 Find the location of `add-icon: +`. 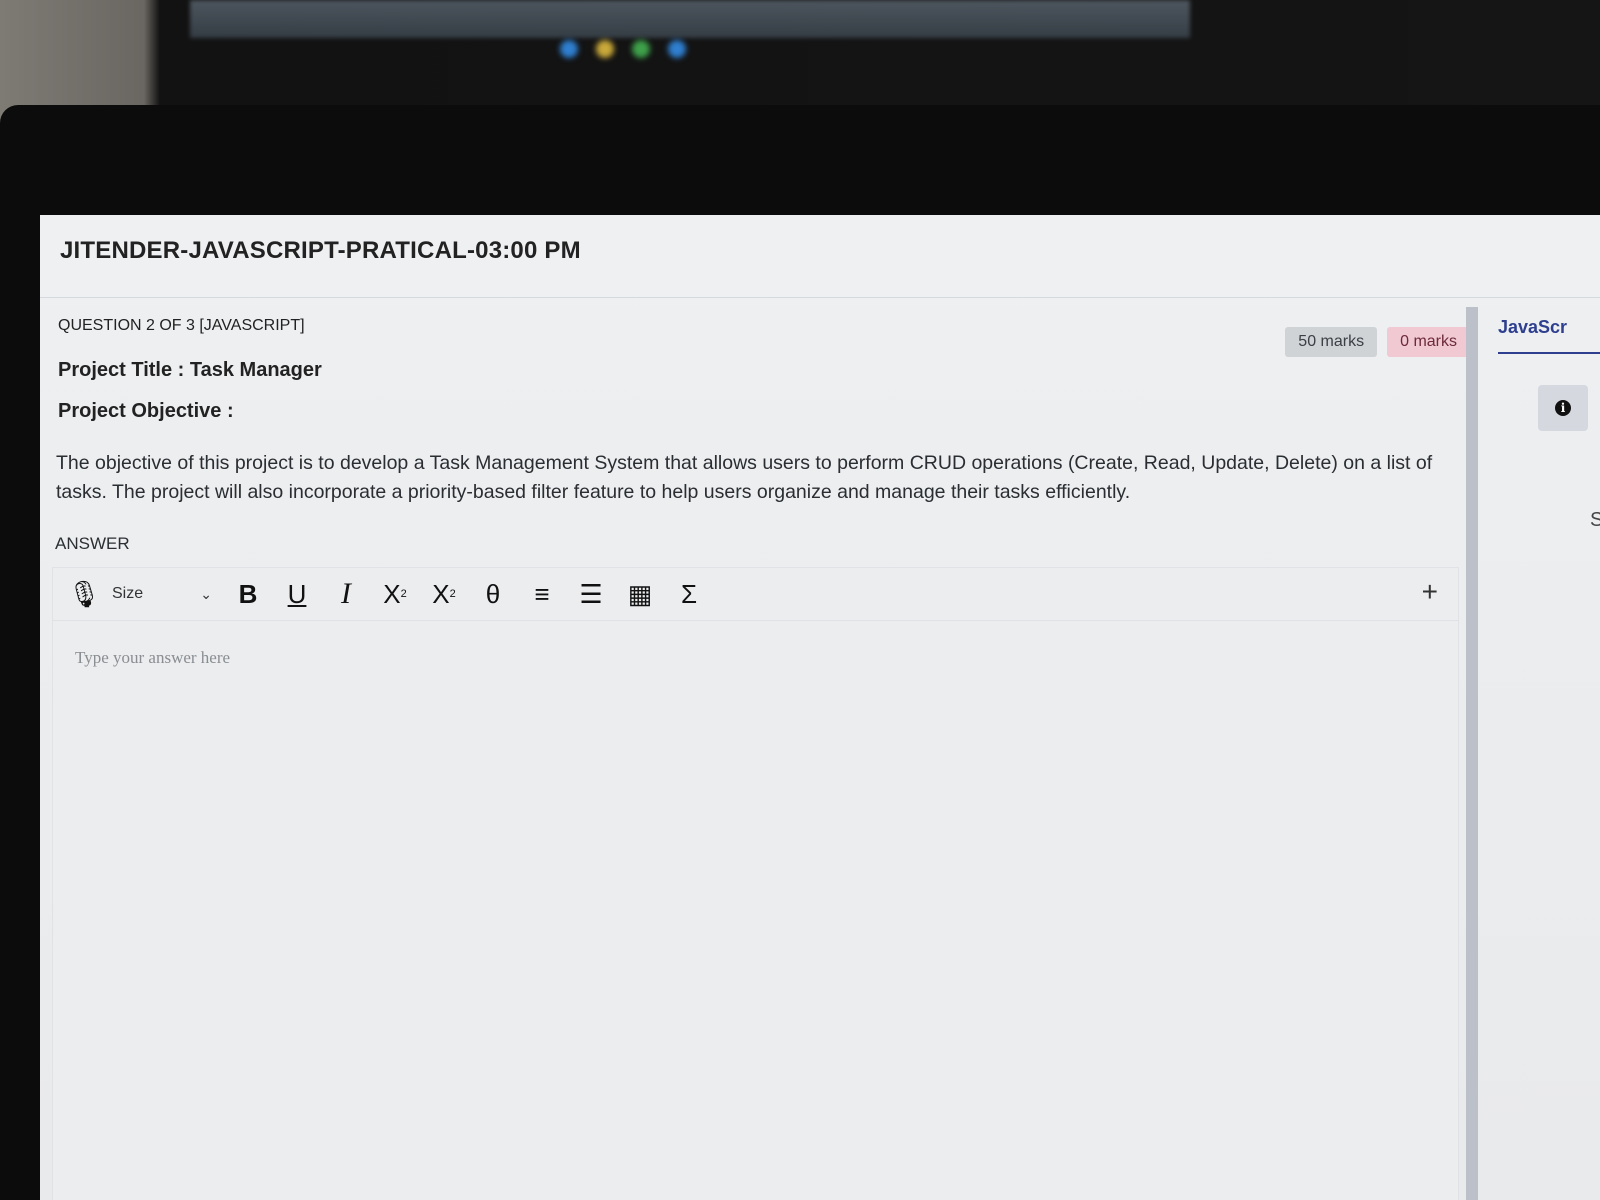

add-icon: + is located at coordinates (1430, 592).